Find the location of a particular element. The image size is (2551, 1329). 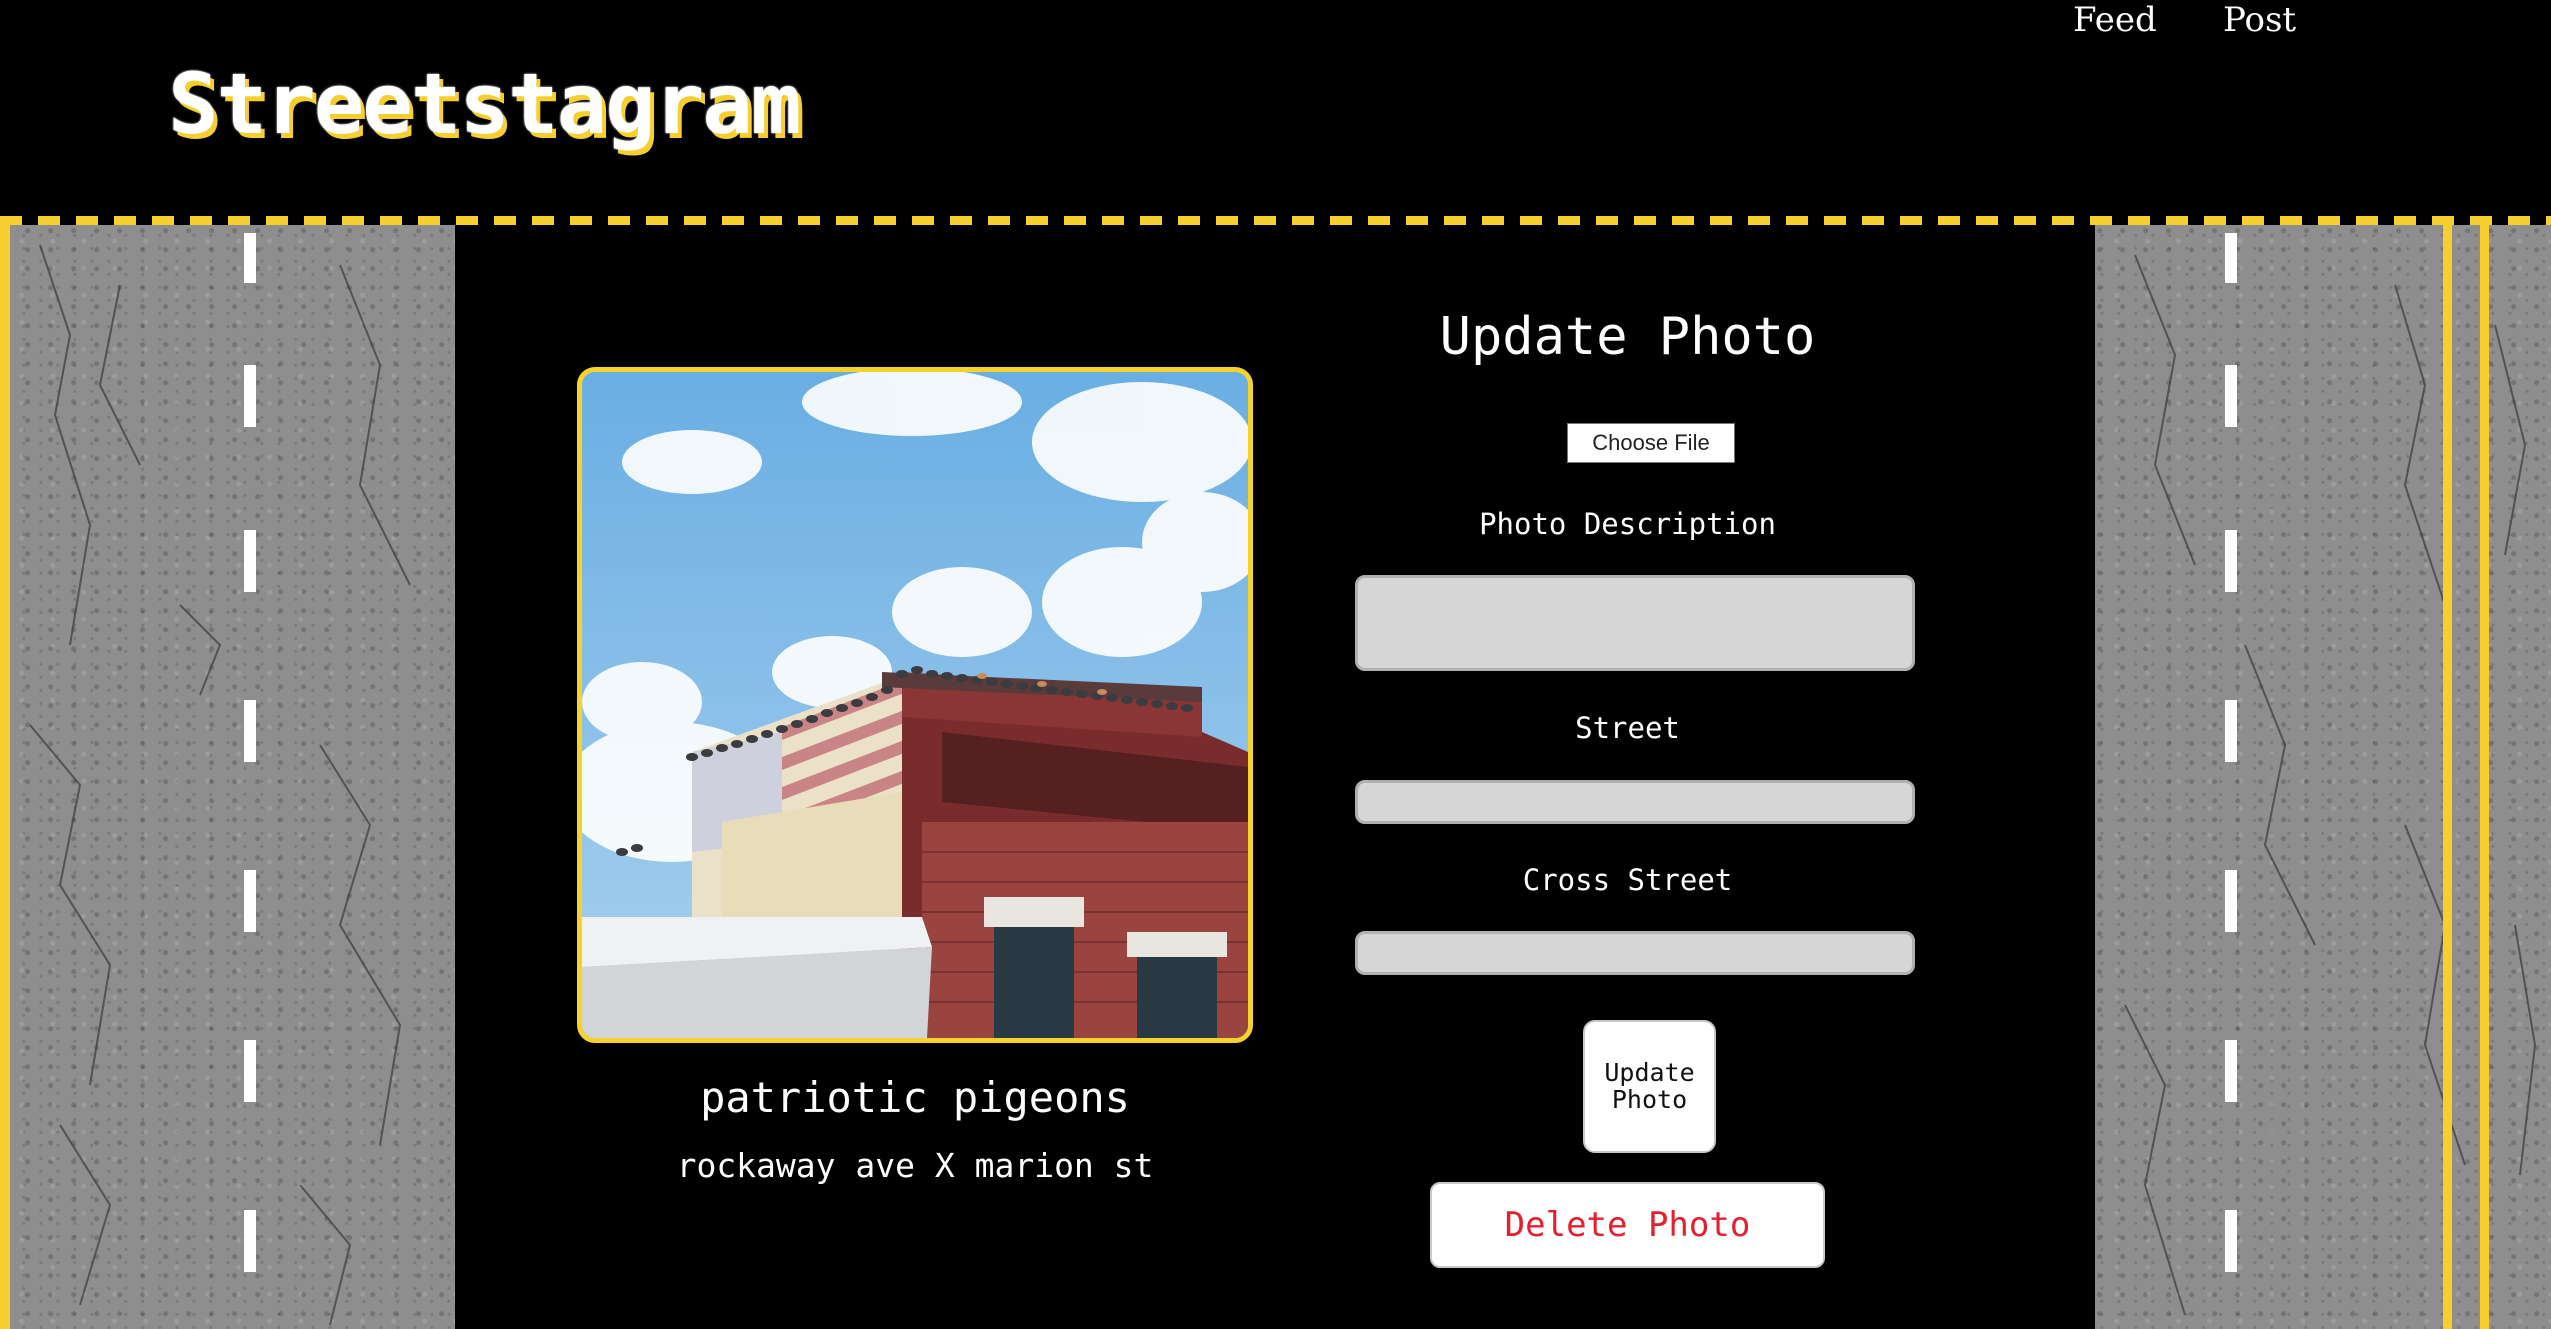

cross-street-input is located at coordinates (1635, 953).